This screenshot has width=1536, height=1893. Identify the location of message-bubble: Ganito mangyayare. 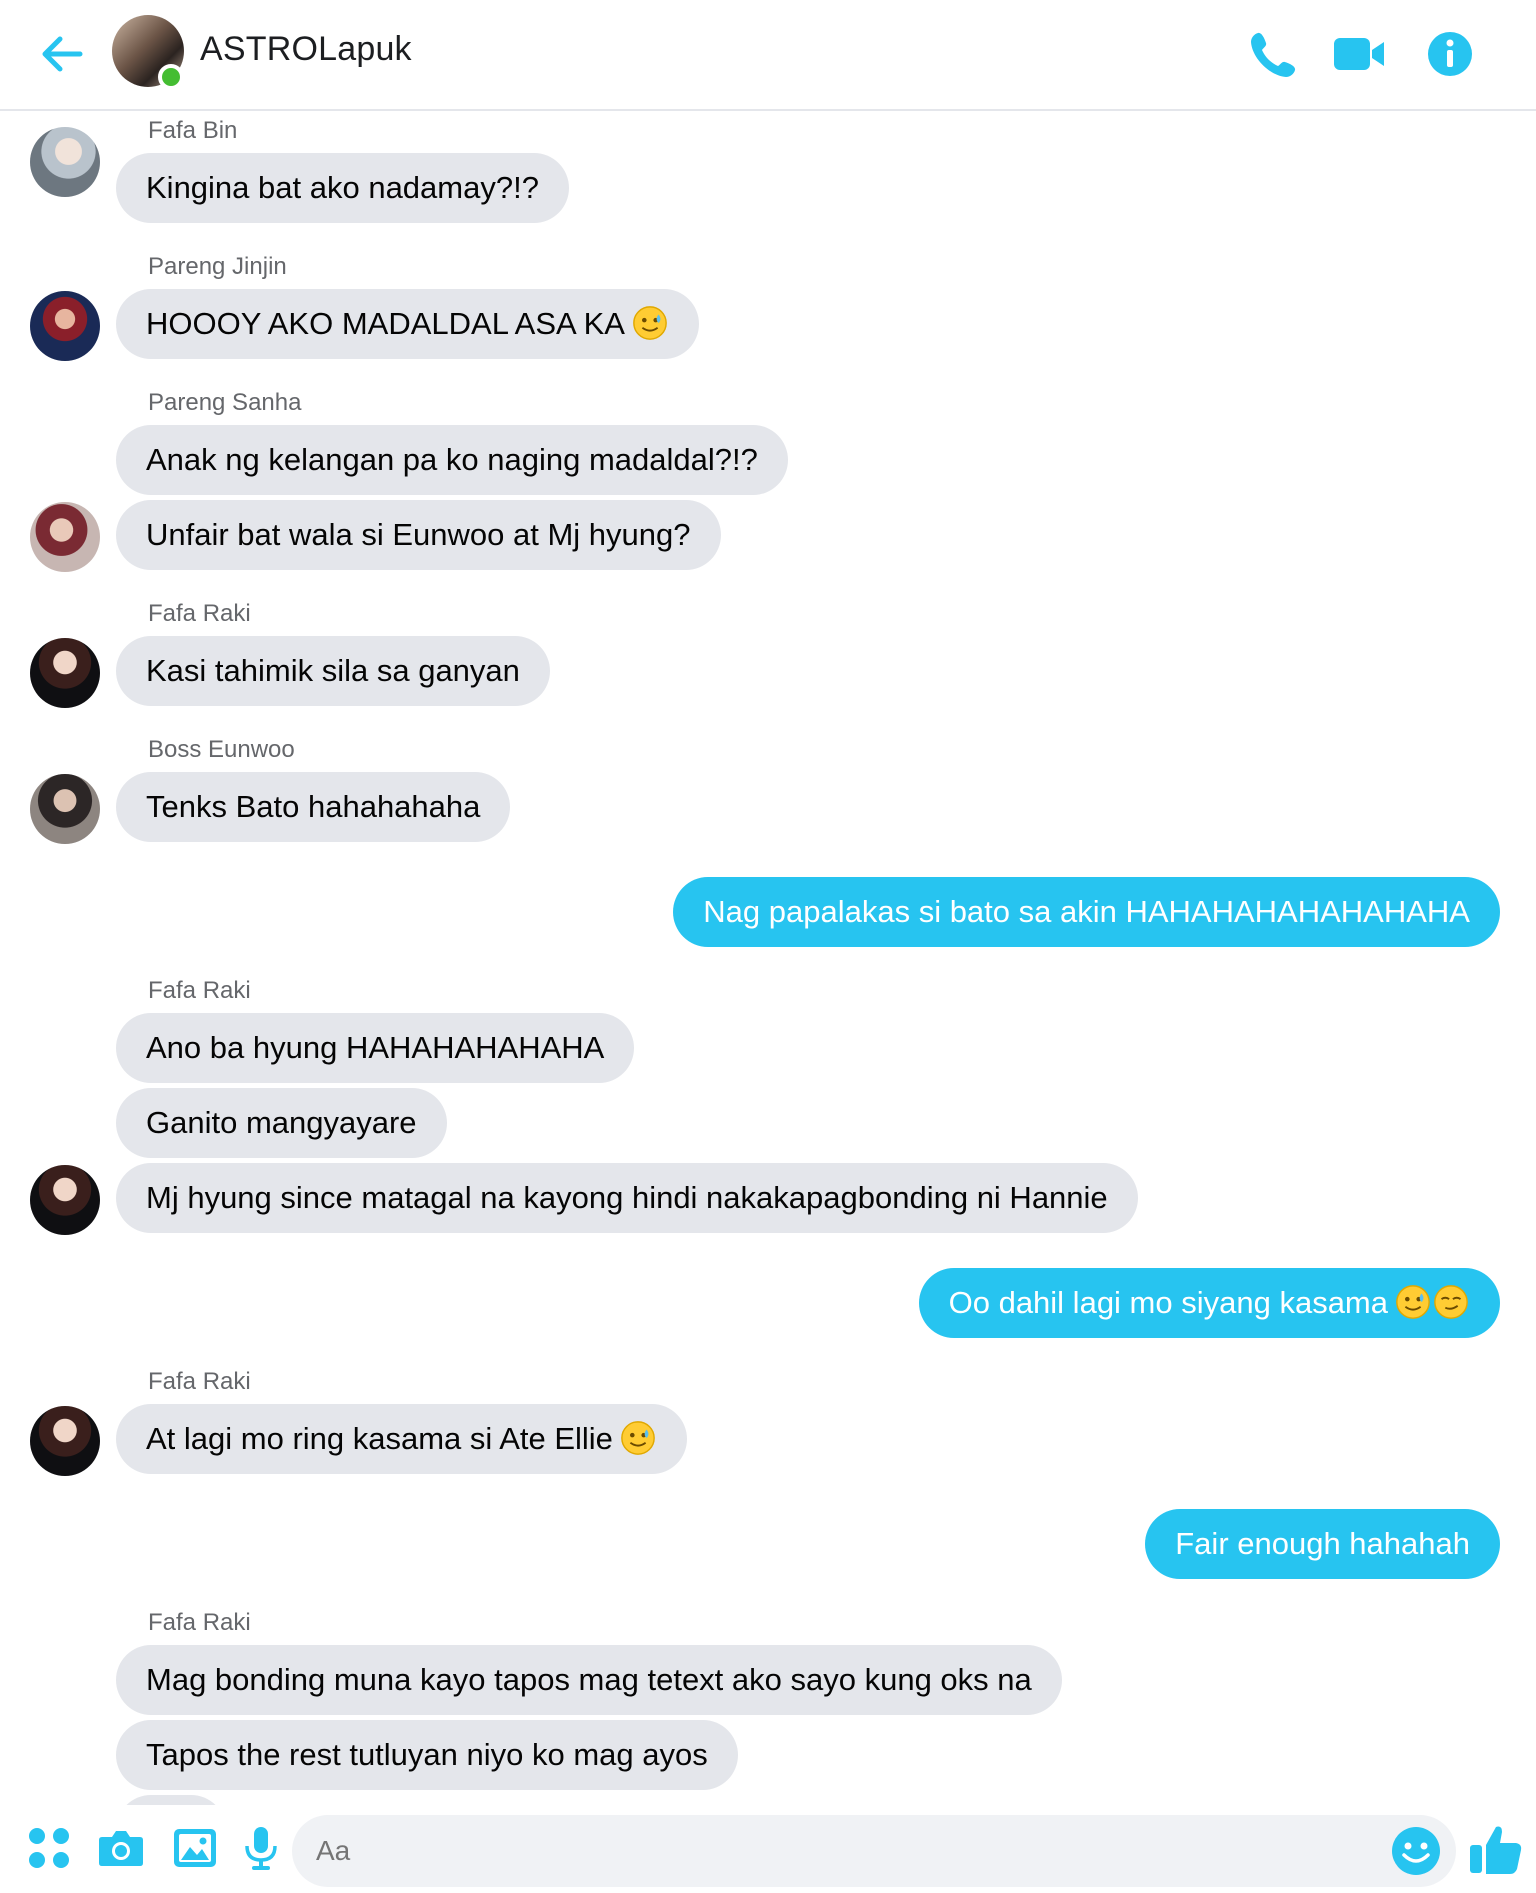
(281, 1123).